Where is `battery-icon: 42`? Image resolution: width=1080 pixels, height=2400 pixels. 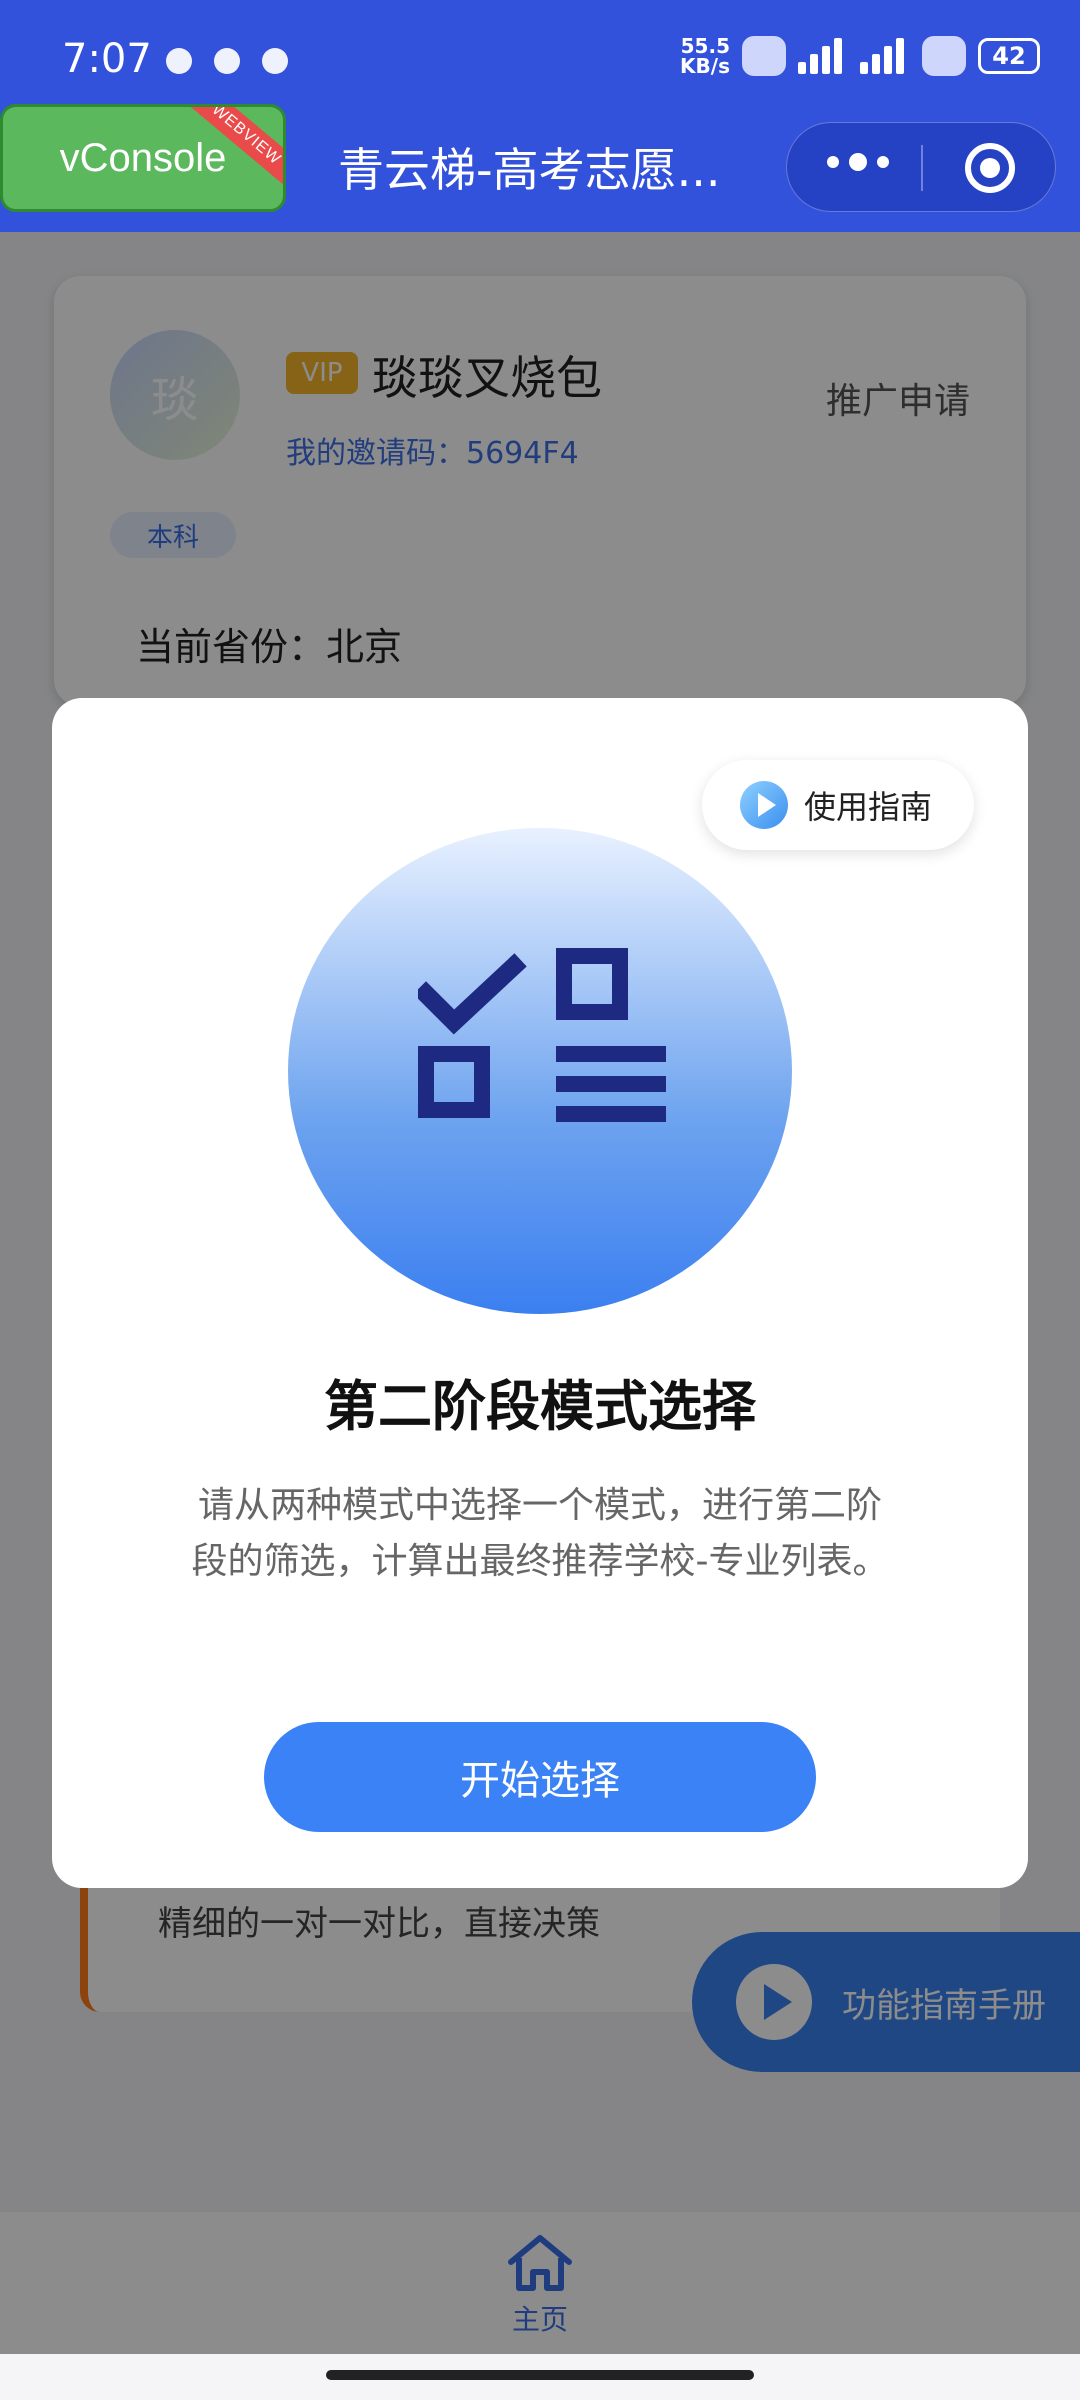
battery-icon: 42 is located at coordinates (1009, 56).